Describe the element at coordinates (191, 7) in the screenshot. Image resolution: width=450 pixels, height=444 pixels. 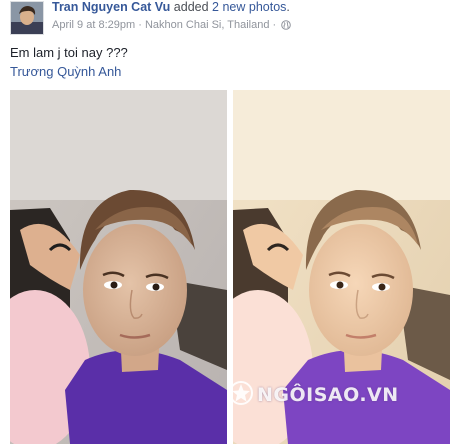
I see `action-prefix: added` at that location.